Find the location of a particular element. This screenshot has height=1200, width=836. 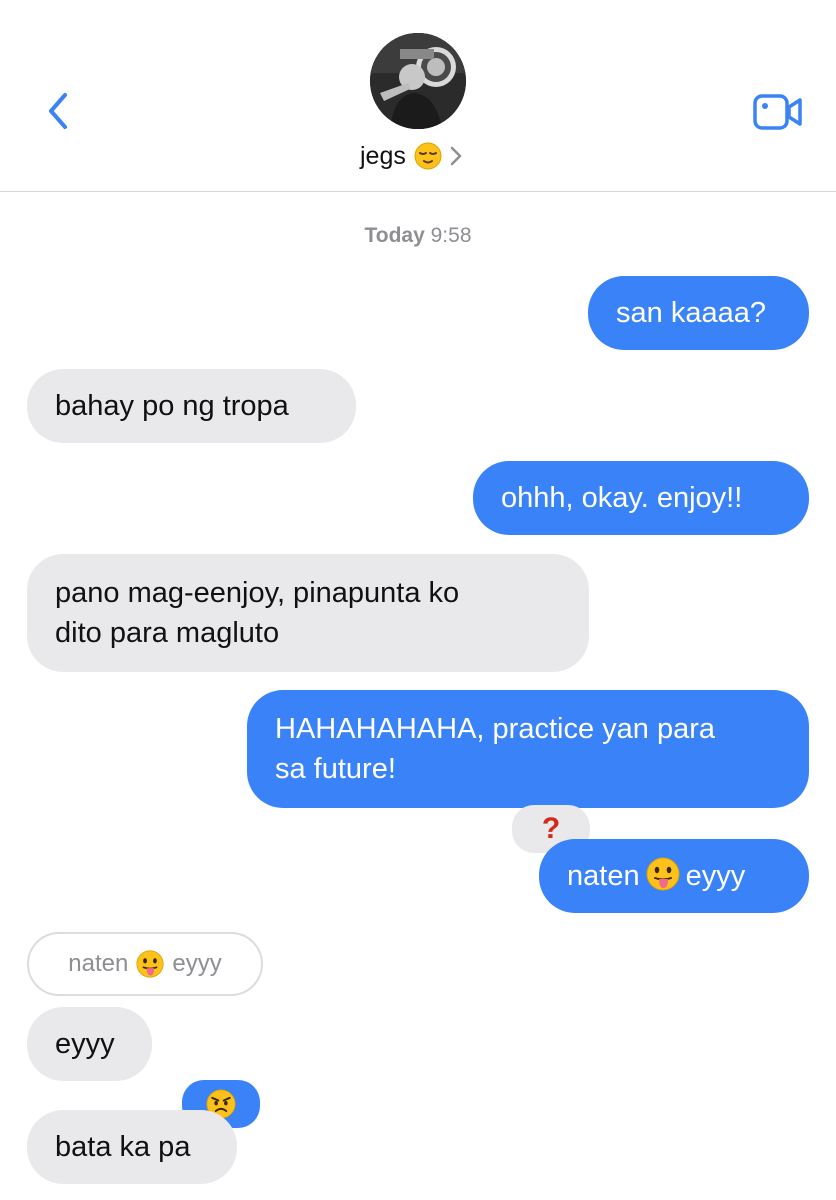

message-text-line: pano mag-eenjoy, pinapunta ko is located at coordinates (257, 593).